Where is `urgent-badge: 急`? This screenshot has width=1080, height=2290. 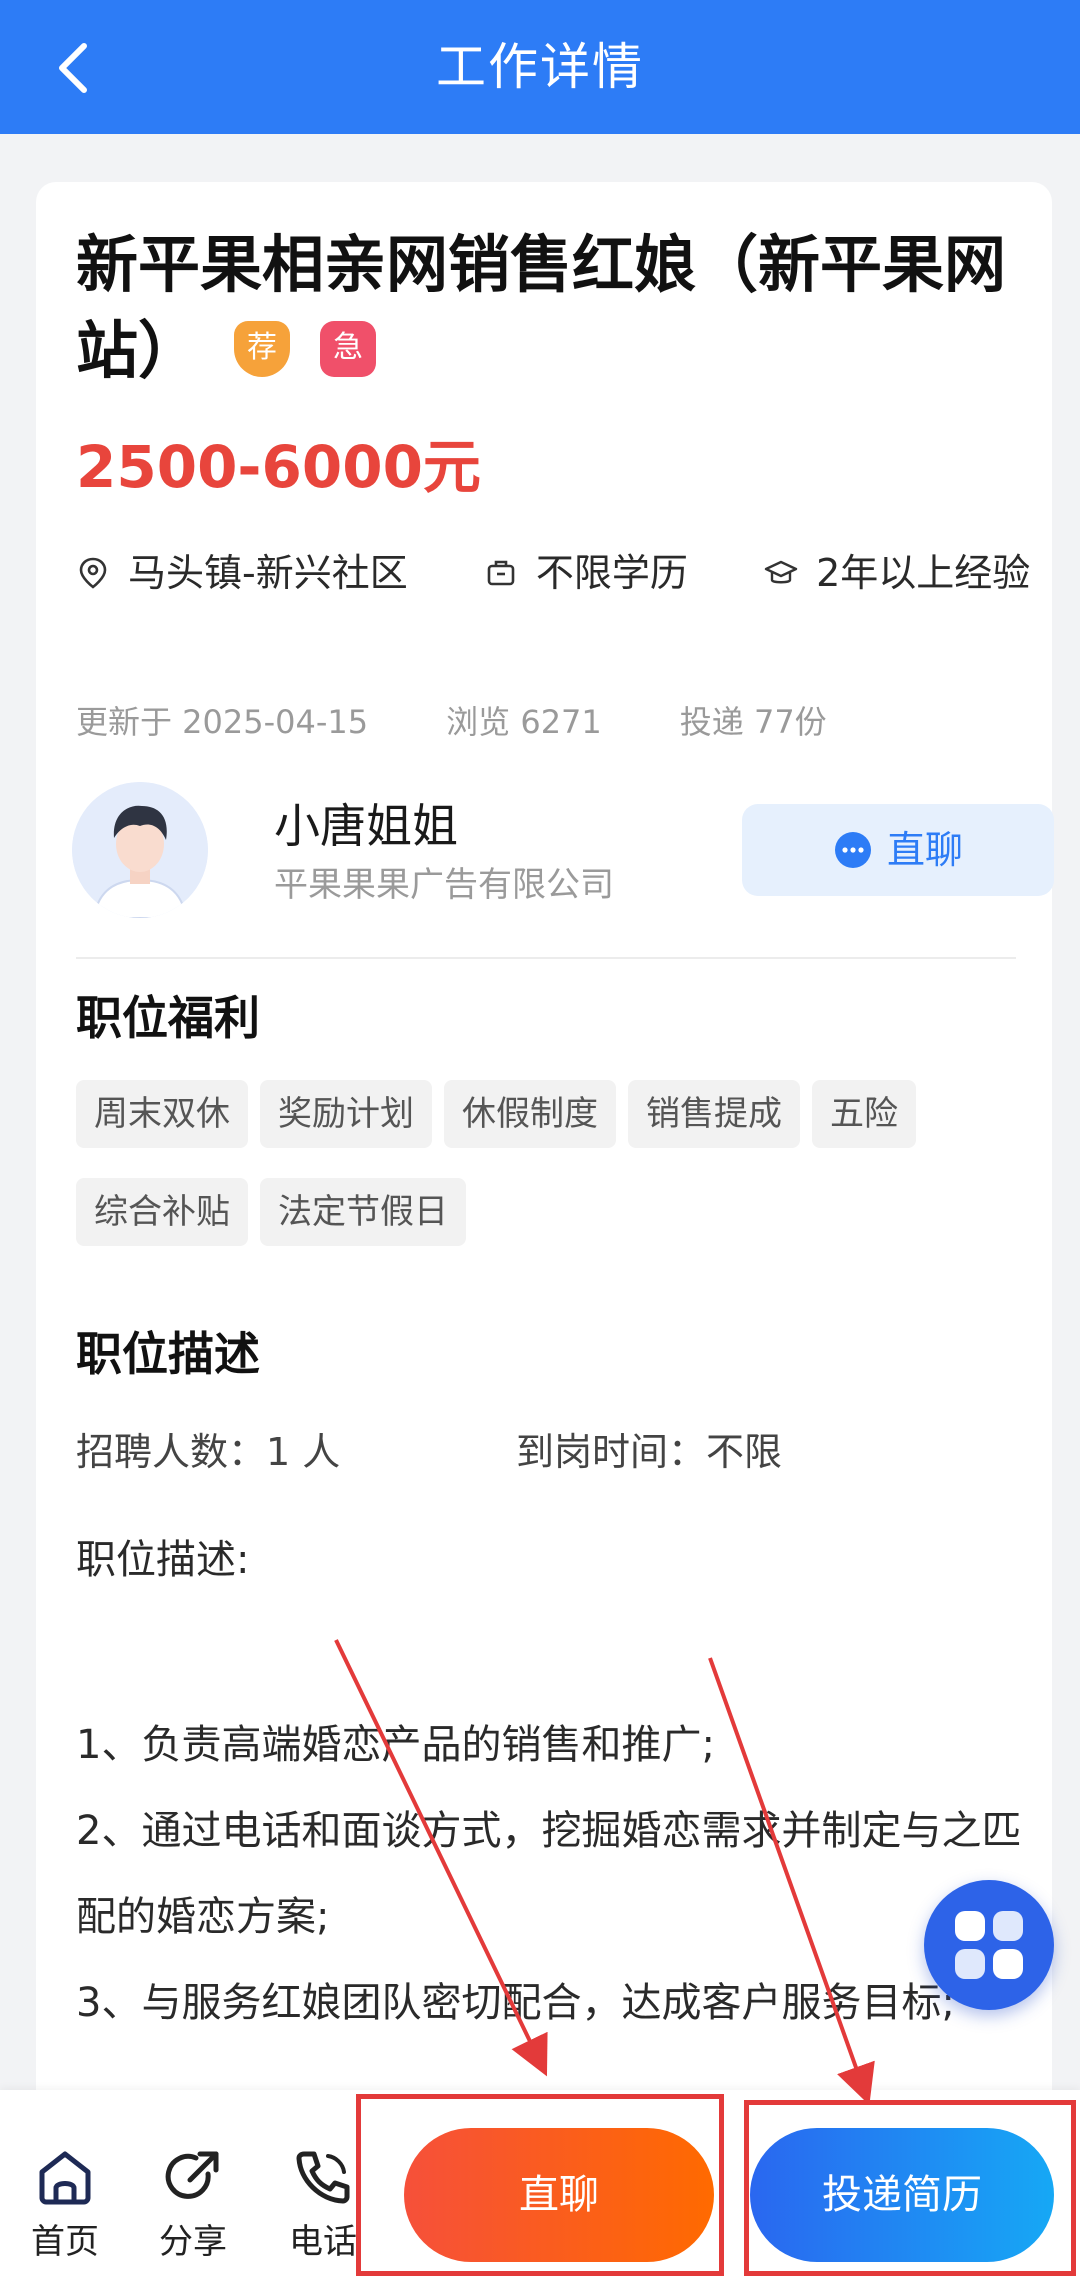 urgent-badge: 急 is located at coordinates (348, 348).